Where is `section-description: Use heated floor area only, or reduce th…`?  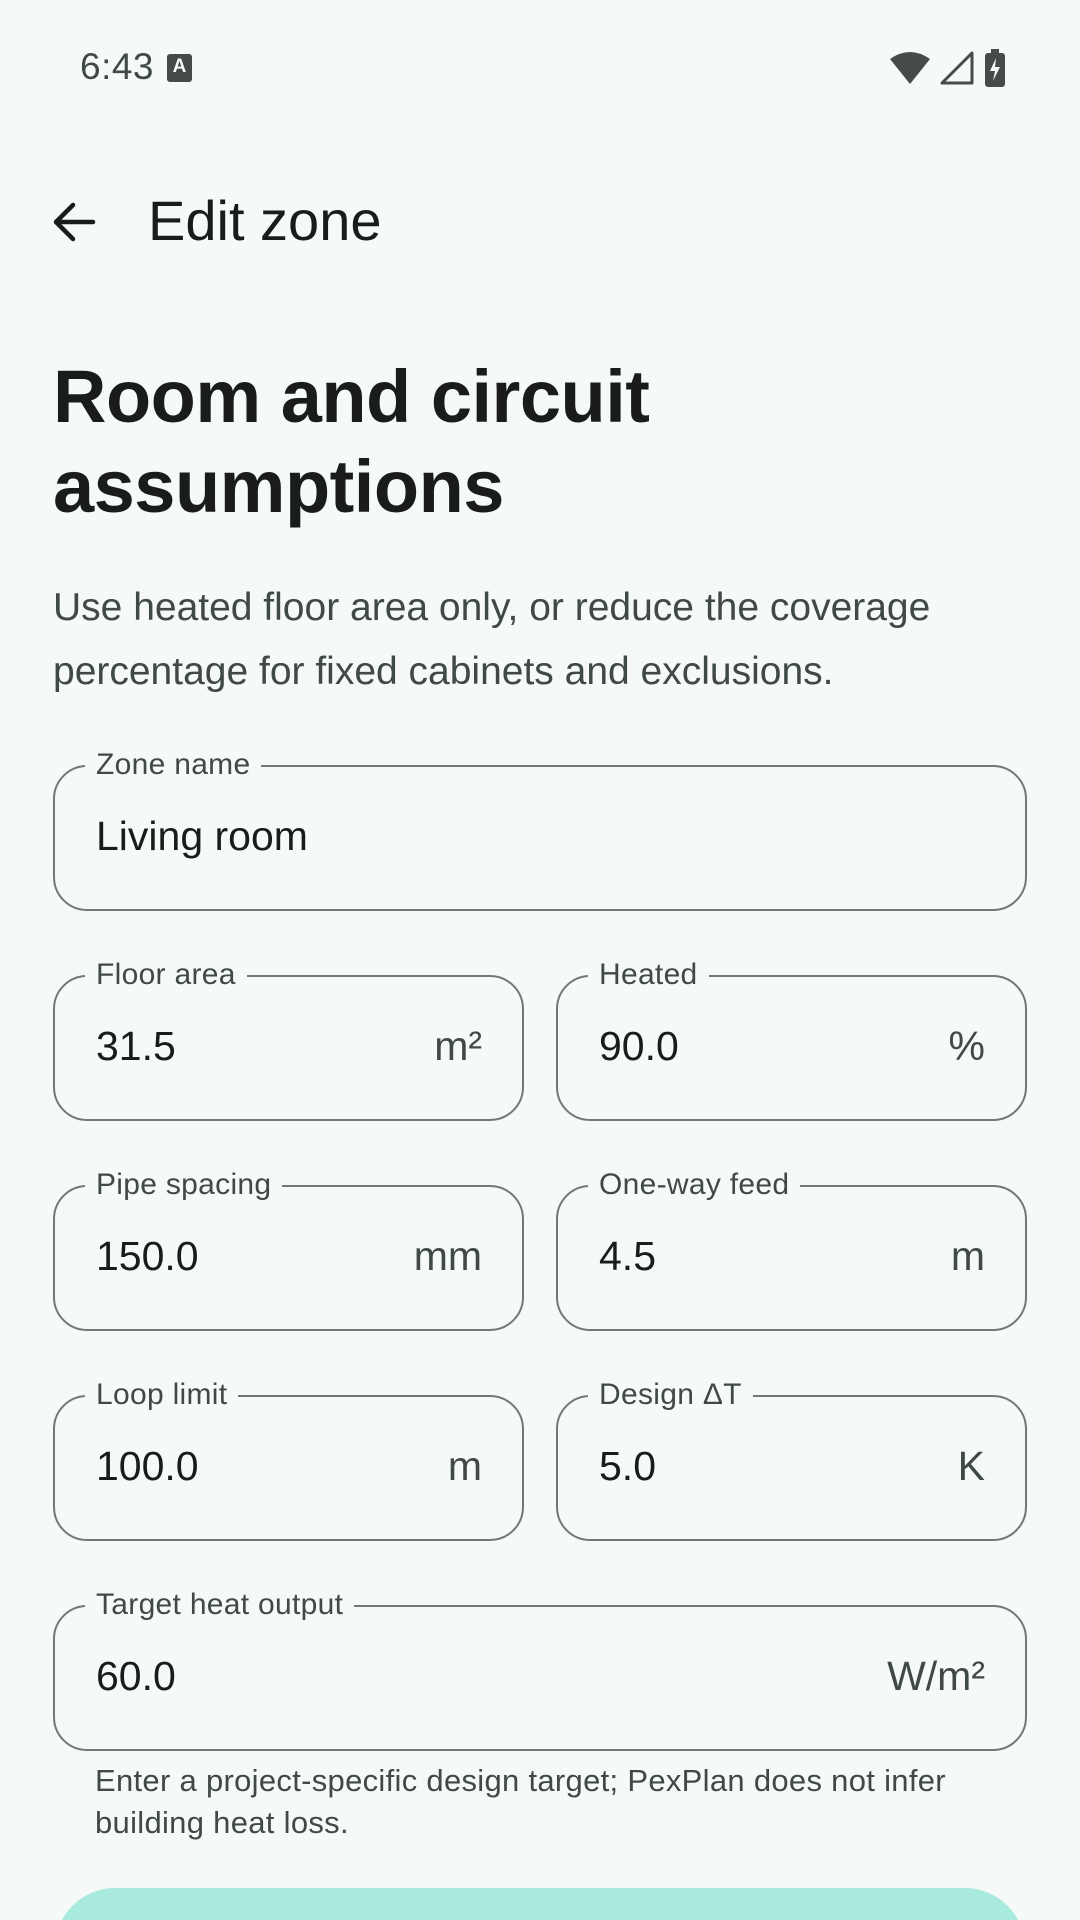
section-description: Use heated floor area only, or reduce th… is located at coordinates (492, 639).